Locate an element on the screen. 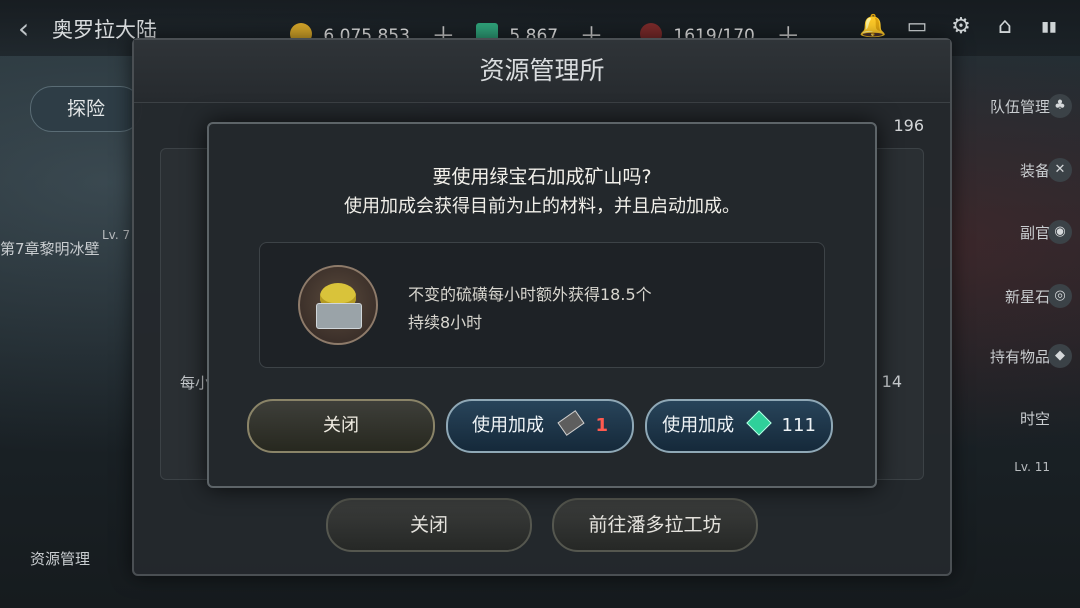 Image resolution: width=1080 pixels, height=608 pixels. home-icon: ⌂ is located at coordinates (1005, 27).